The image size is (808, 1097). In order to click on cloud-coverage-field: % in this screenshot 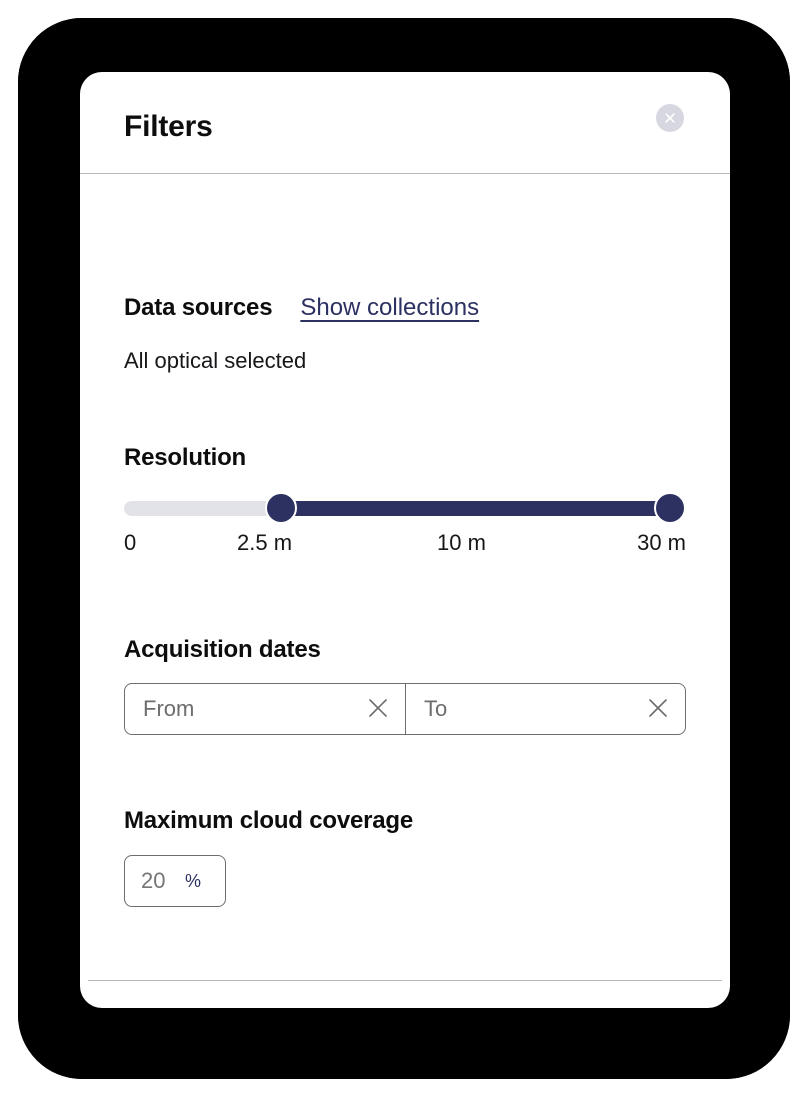, I will do `click(175, 881)`.